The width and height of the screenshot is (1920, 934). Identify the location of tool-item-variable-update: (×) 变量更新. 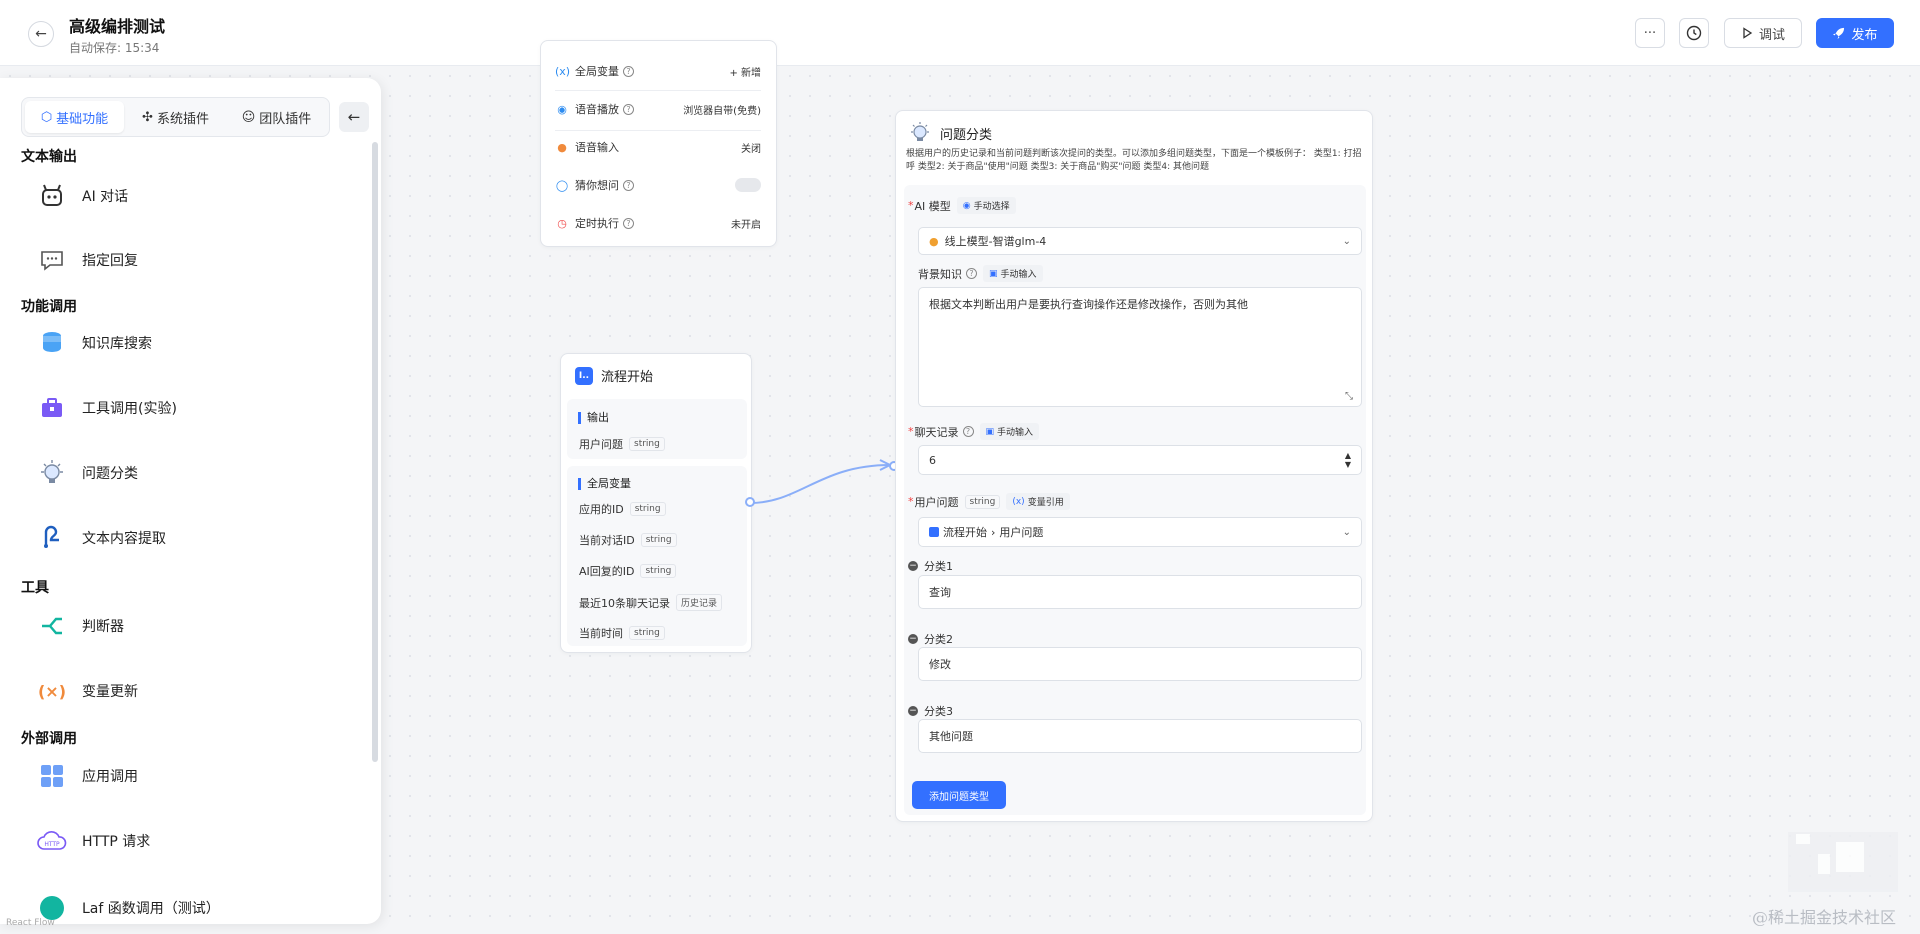
(87, 691).